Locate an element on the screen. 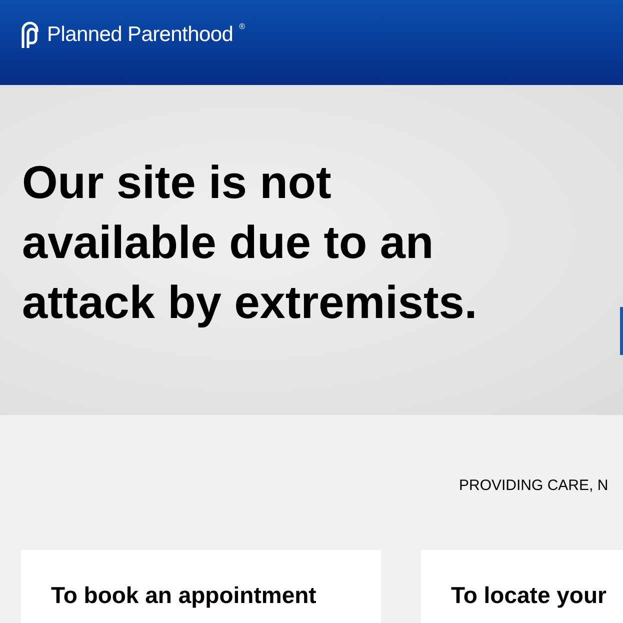 The width and height of the screenshot is (623, 623). button-edge is located at coordinates (621, 331).